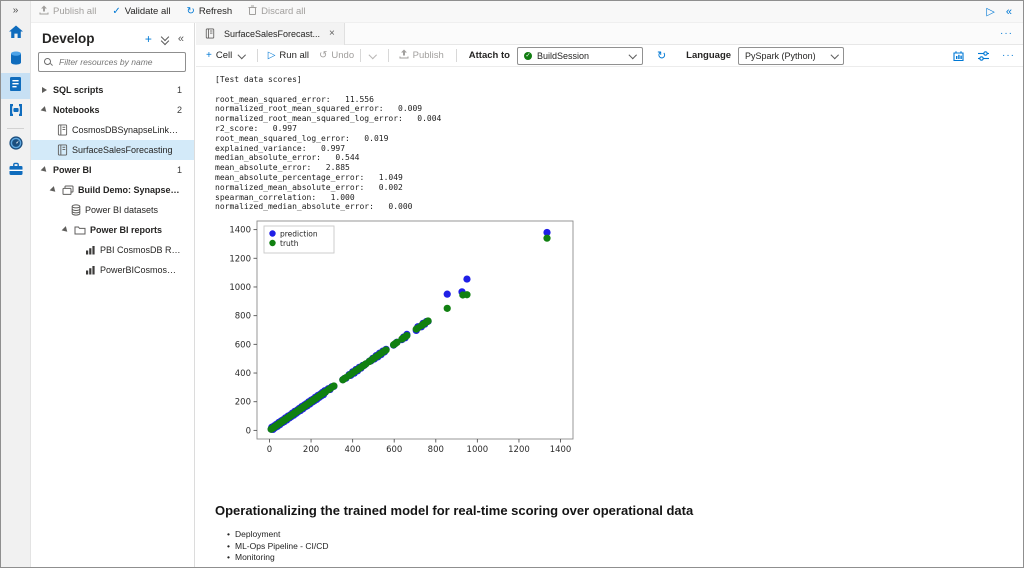  Describe the element at coordinates (990, 11) in the screenshot. I see `play-icon: ▷` at that location.